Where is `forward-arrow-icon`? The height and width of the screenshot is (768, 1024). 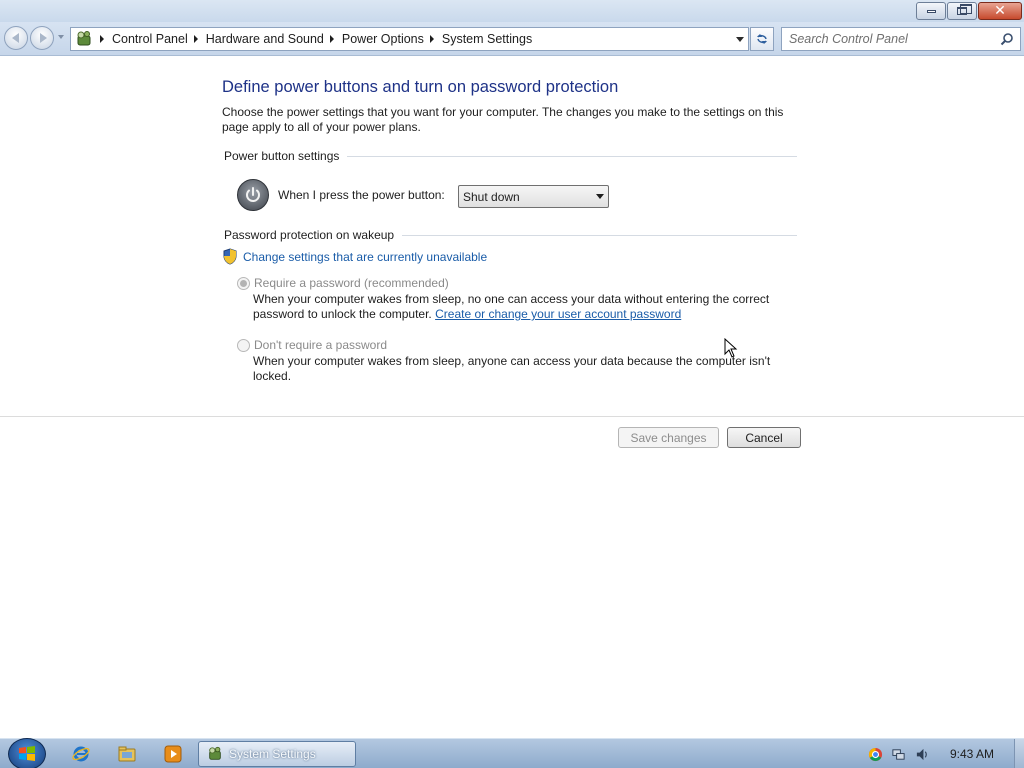
forward-arrow-icon is located at coordinates (43, 38).